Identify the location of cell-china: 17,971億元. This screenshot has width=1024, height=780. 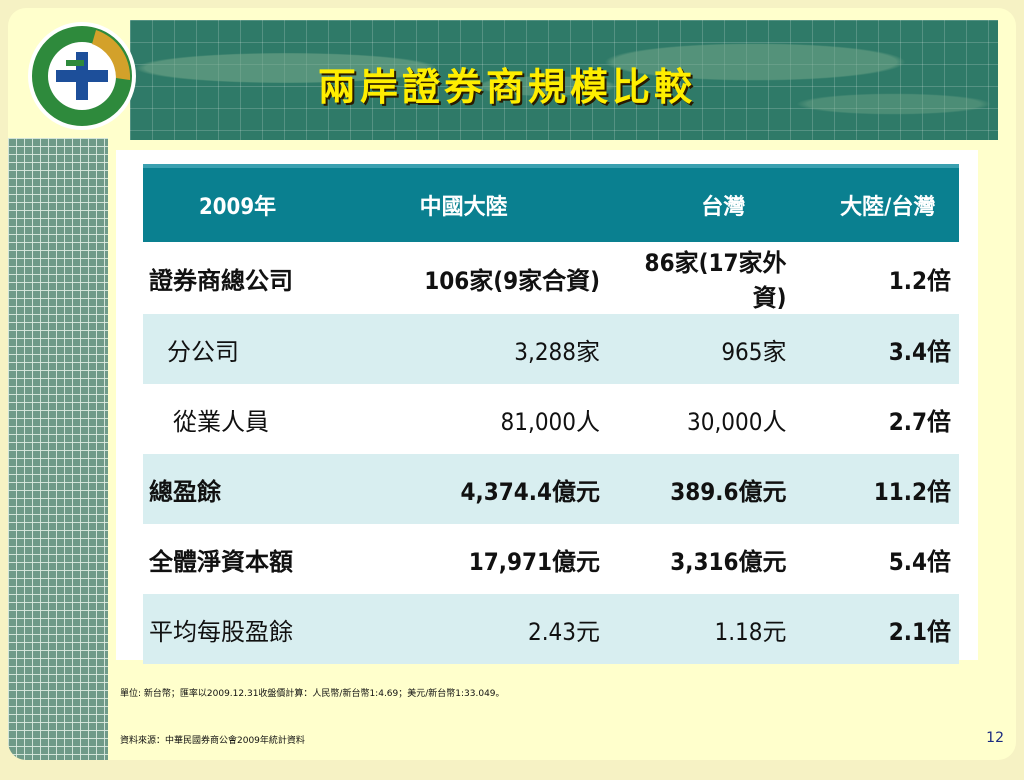
(534, 561).